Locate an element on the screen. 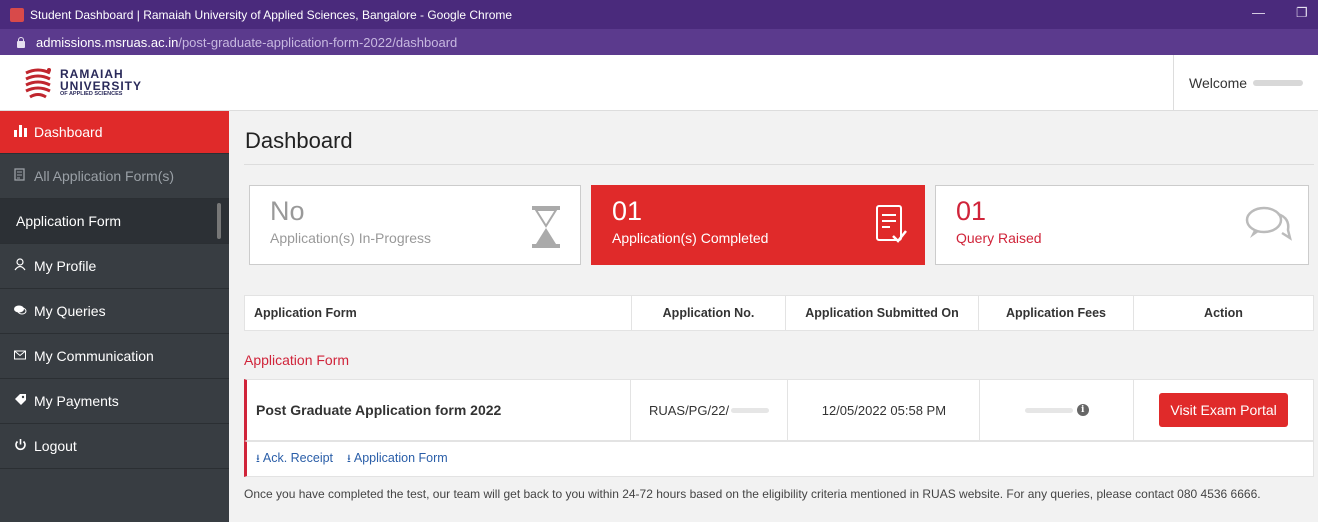 This screenshot has width=1318, height=522. title-divider is located at coordinates (779, 164).